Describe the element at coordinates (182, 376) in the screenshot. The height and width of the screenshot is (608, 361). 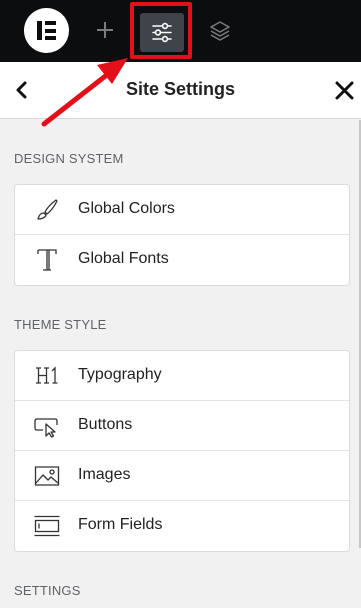
I see `list-item-typography: Typography` at that location.